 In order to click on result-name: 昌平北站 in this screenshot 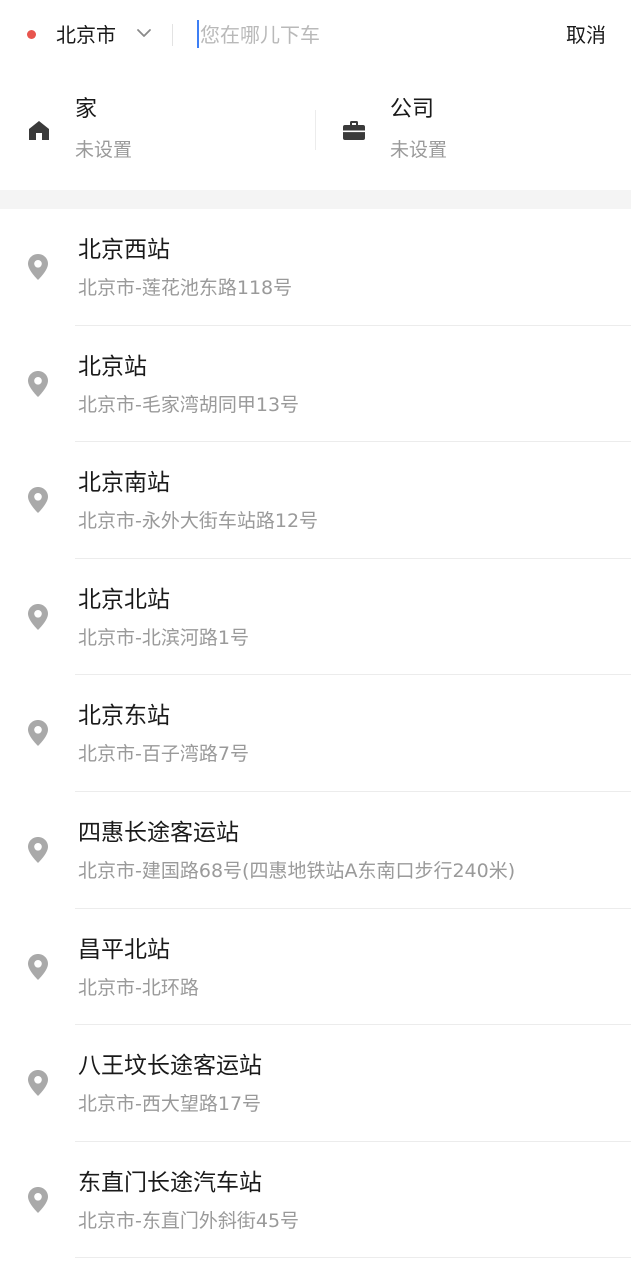, I will do `click(124, 949)`.